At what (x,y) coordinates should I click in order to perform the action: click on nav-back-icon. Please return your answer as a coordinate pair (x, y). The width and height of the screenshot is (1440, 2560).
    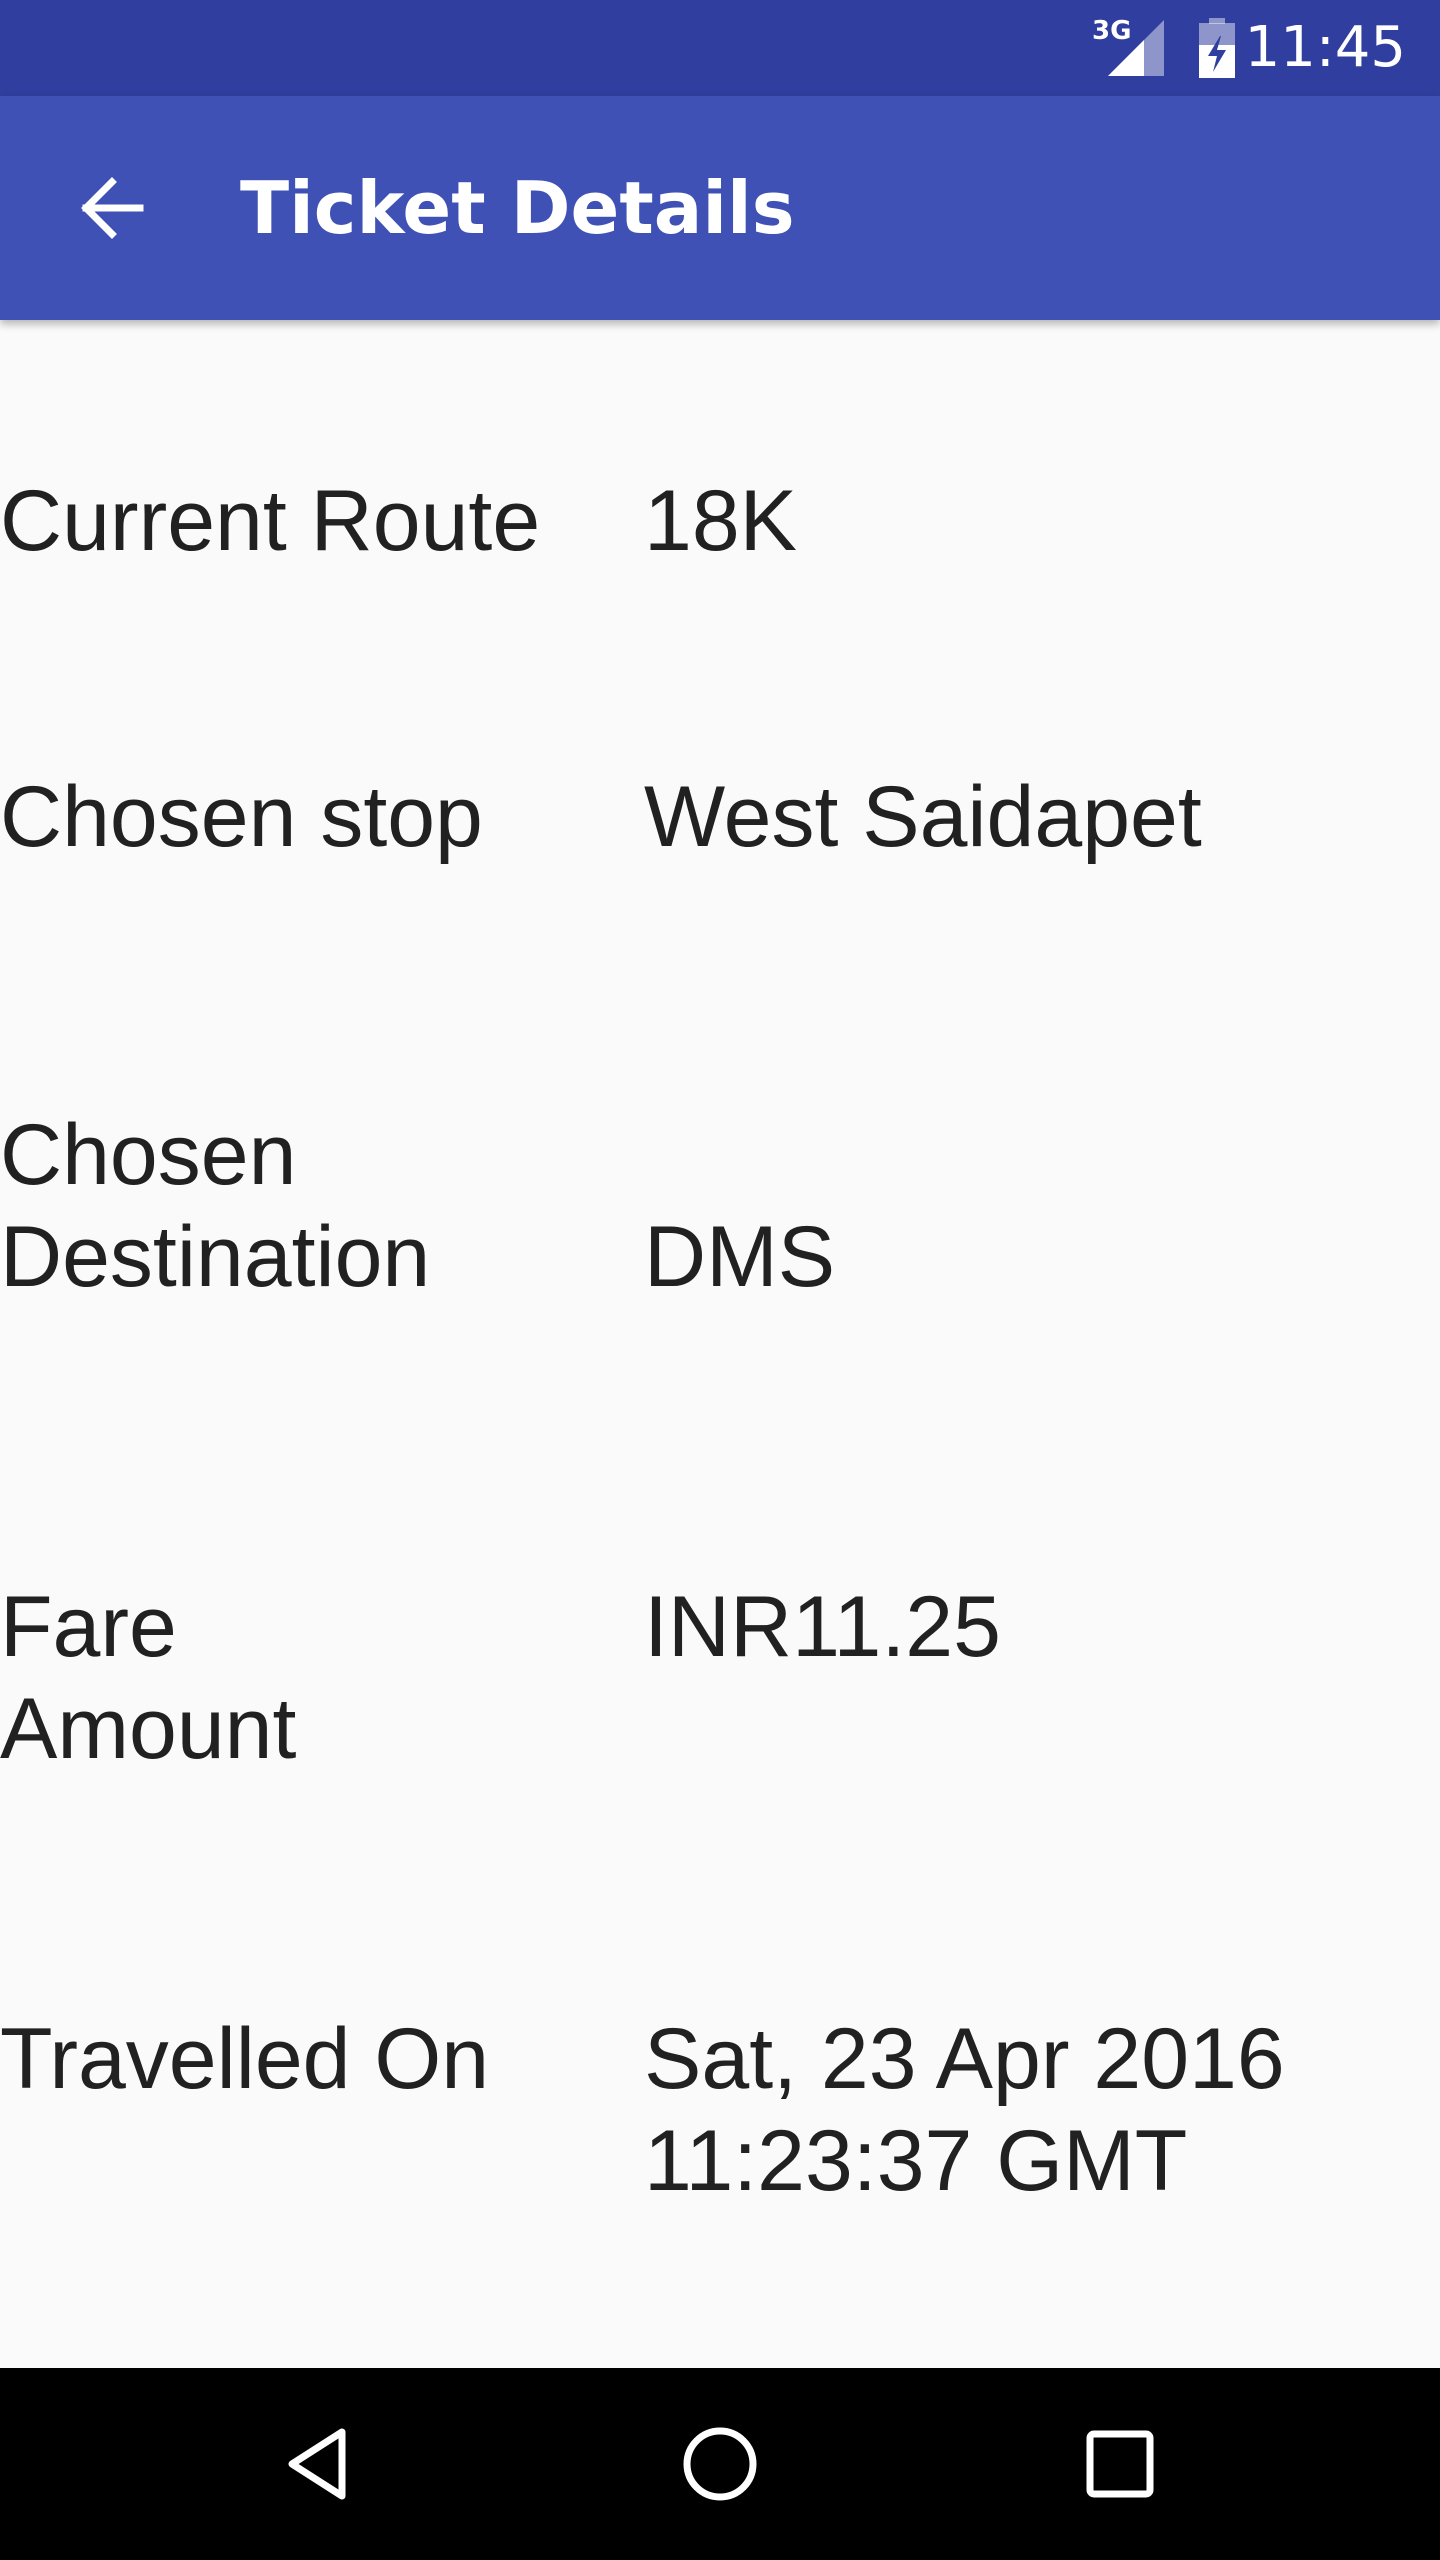
    Looking at the image, I should click on (317, 2464).